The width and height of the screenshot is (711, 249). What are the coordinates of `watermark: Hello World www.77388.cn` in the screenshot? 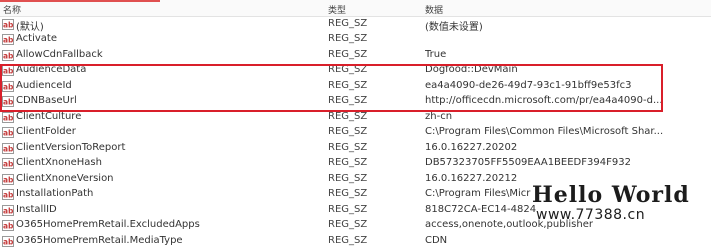 It's located at (621, 206).